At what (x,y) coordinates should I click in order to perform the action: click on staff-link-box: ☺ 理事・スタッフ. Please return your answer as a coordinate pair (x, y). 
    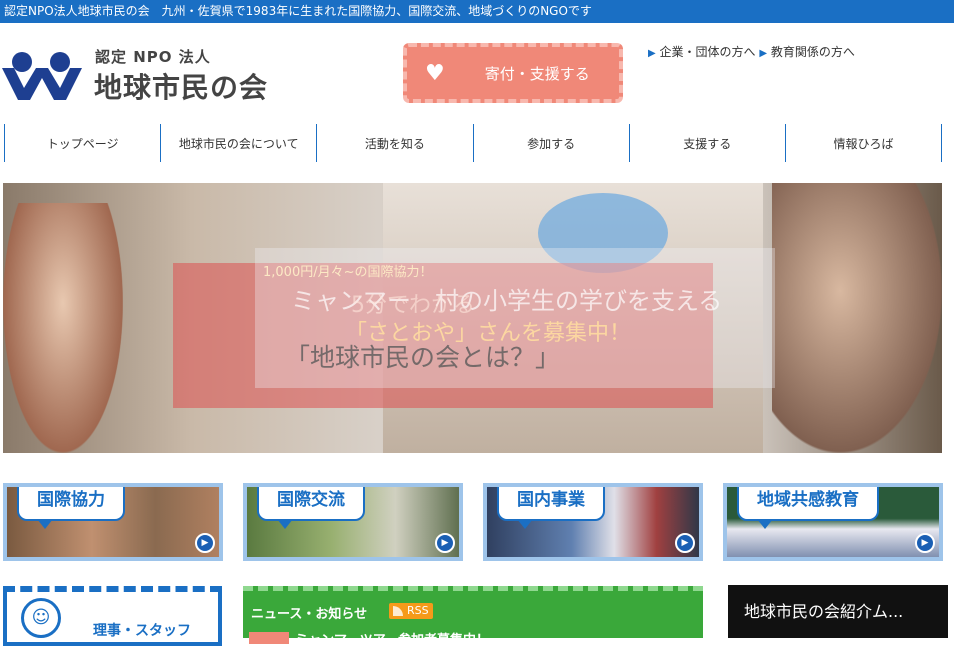
    Looking at the image, I should click on (112, 616).